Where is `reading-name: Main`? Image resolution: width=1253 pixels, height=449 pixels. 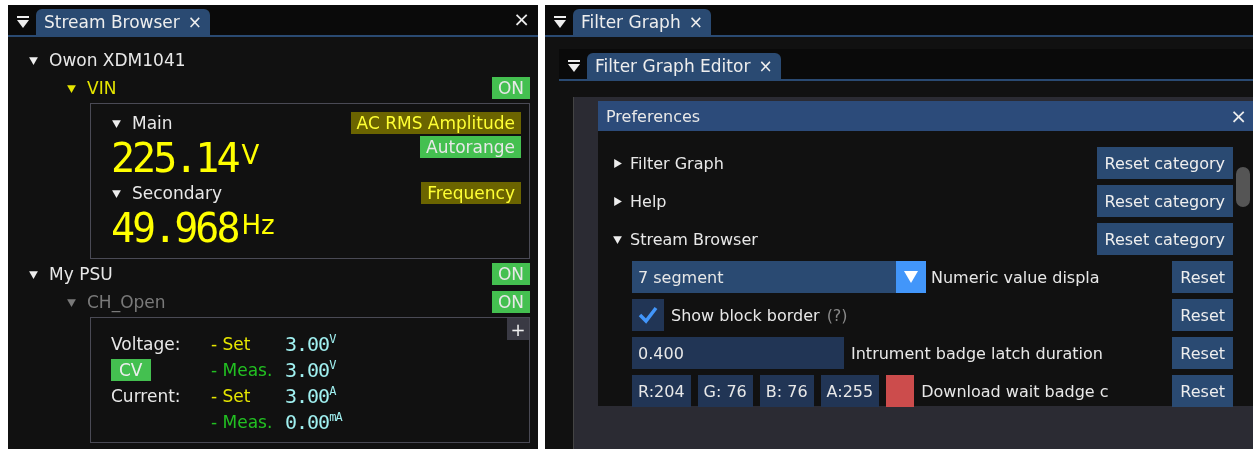 reading-name: Main is located at coordinates (152, 123).